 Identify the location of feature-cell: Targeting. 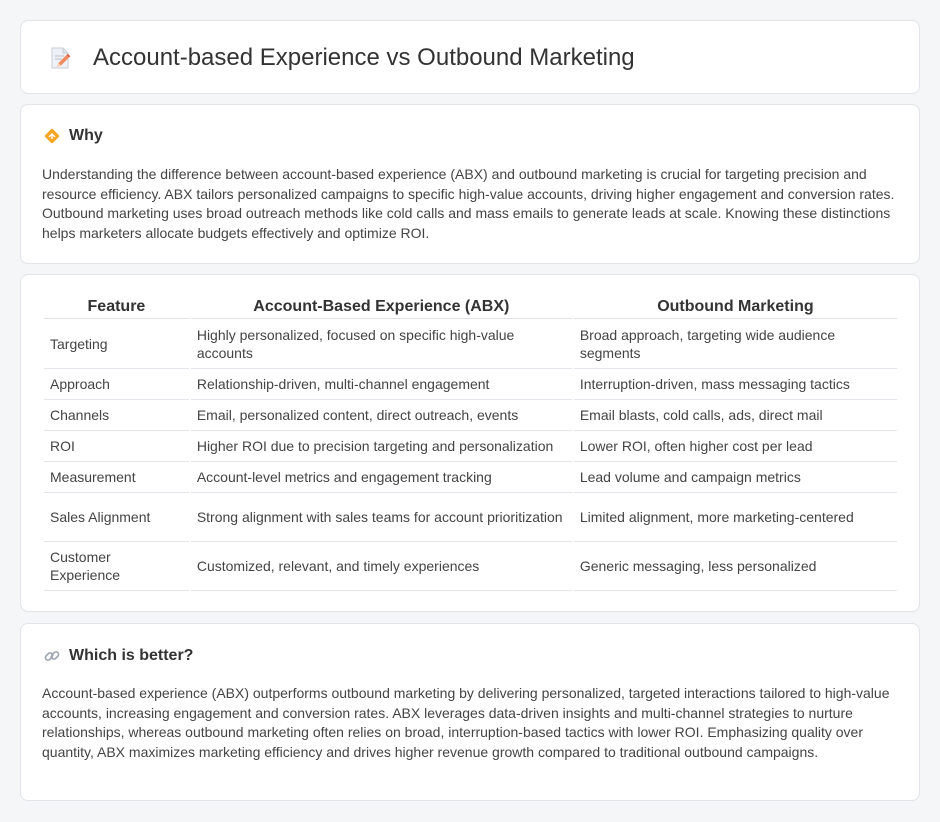
(116, 344).